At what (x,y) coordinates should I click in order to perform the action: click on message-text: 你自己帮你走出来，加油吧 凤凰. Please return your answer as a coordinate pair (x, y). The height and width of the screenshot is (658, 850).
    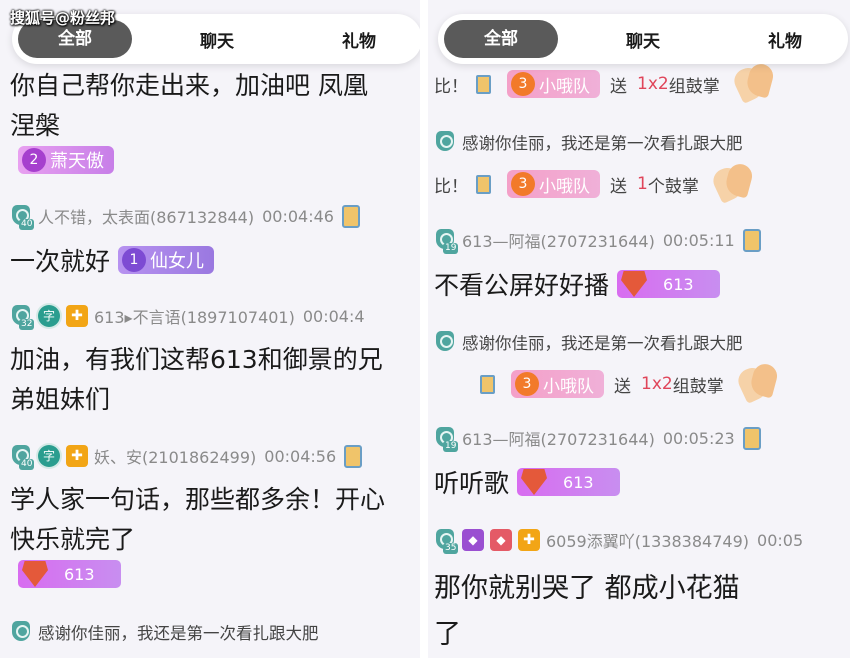
    Looking at the image, I should click on (189, 85).